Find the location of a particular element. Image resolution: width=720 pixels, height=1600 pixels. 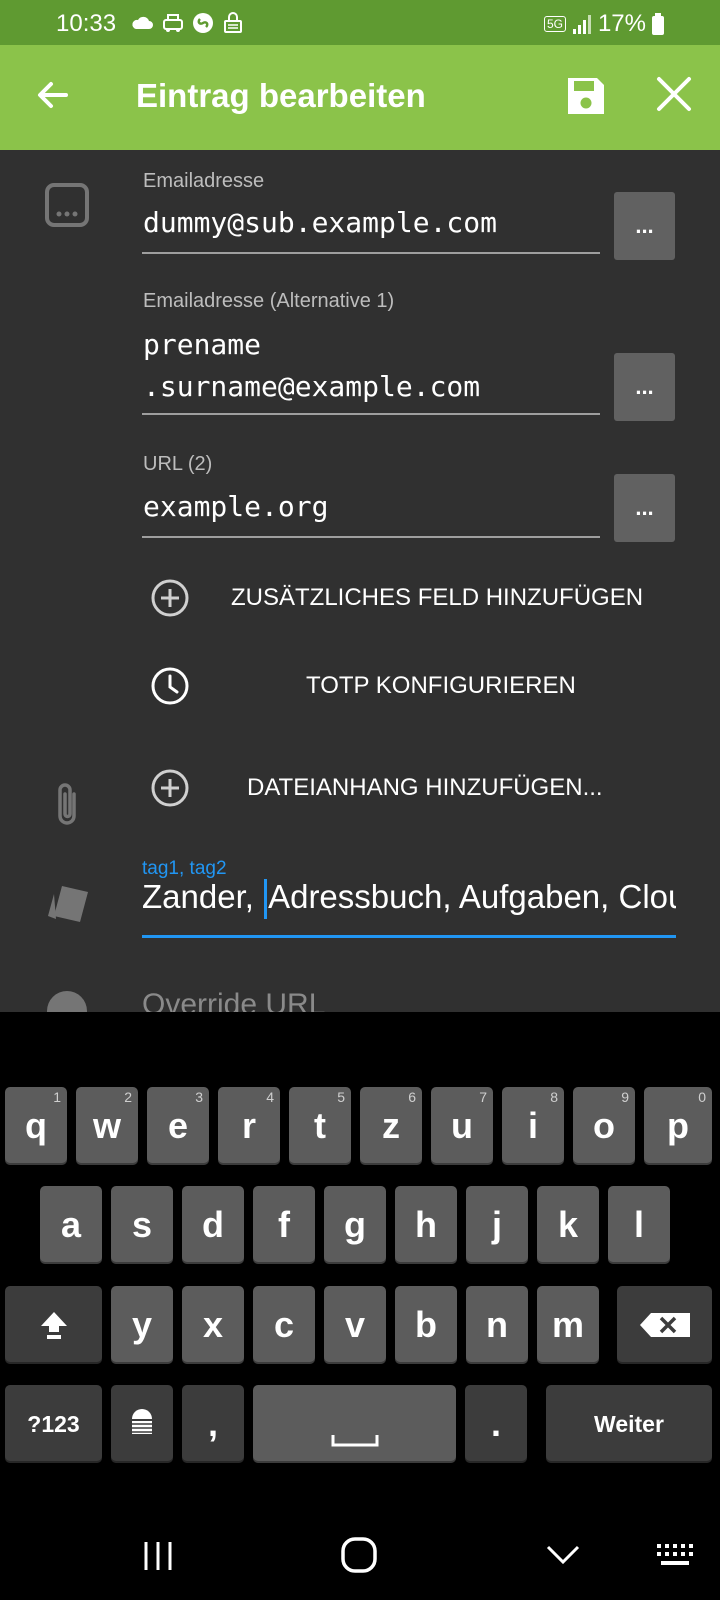

key-d: d is located at coordinates (213, 1225).